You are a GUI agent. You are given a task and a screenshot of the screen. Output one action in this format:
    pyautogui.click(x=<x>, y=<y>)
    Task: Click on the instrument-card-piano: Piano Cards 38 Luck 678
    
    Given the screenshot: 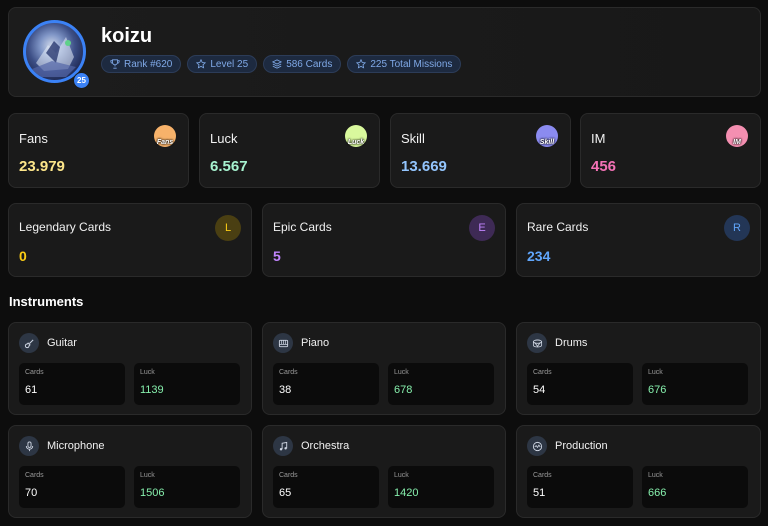 What is the action you would take?
    pyautogui.click(x=384, y=368)
    